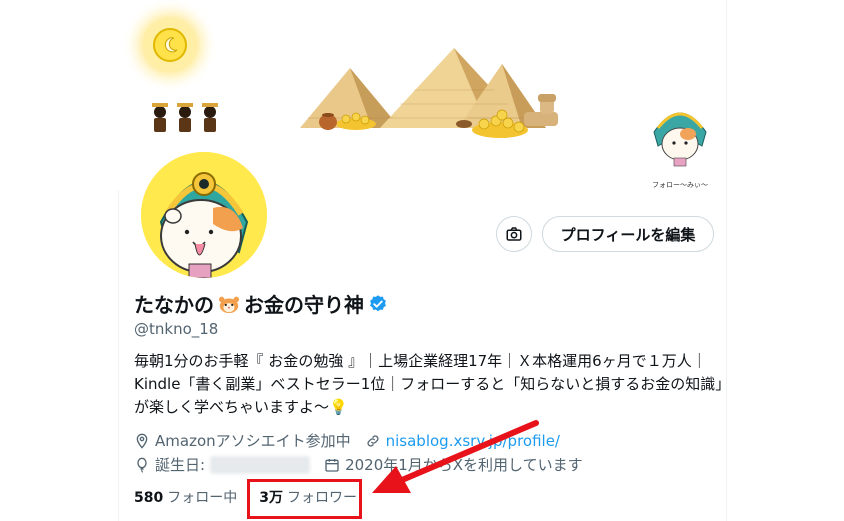  I want to click on location-text: Amazonアソシエイト参加中, so click(253, 441).